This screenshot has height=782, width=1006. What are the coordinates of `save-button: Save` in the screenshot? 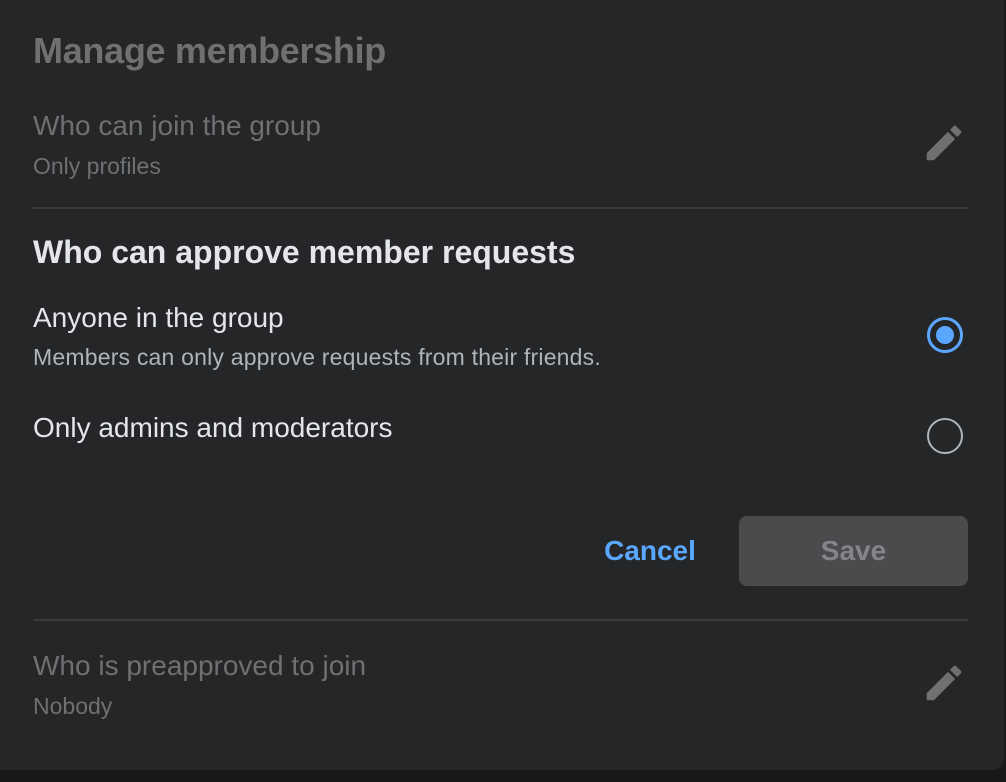 It's located at (853, 551).